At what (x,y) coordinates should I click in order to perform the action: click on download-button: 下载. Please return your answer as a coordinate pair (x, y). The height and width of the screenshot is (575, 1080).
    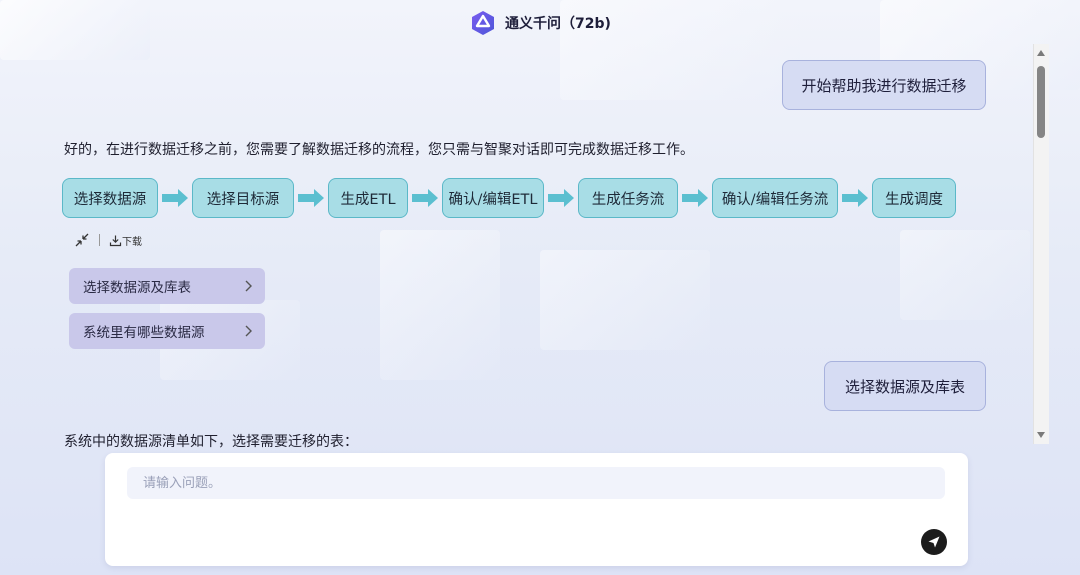
    Looking at the image, I should click on (125, 240).